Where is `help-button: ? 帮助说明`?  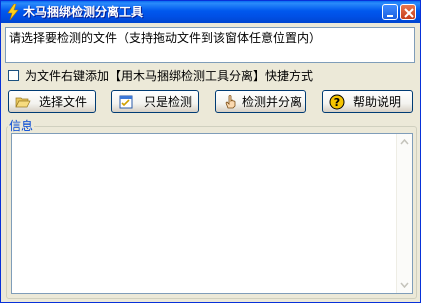
help-button: ? 帮助说明 is located at coordinates (367, 101).